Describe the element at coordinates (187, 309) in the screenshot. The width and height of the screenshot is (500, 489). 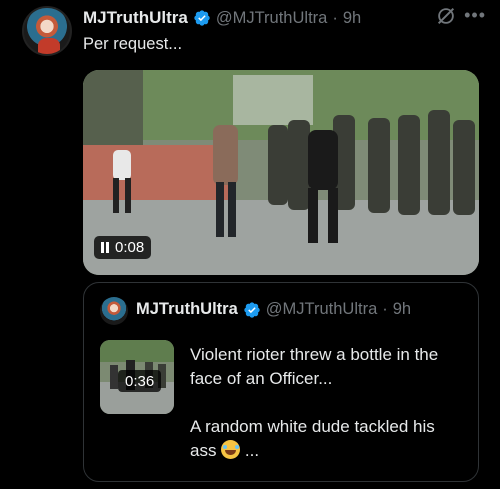
I see `quoted-author-display-name: MJTruthUltra` at that location.